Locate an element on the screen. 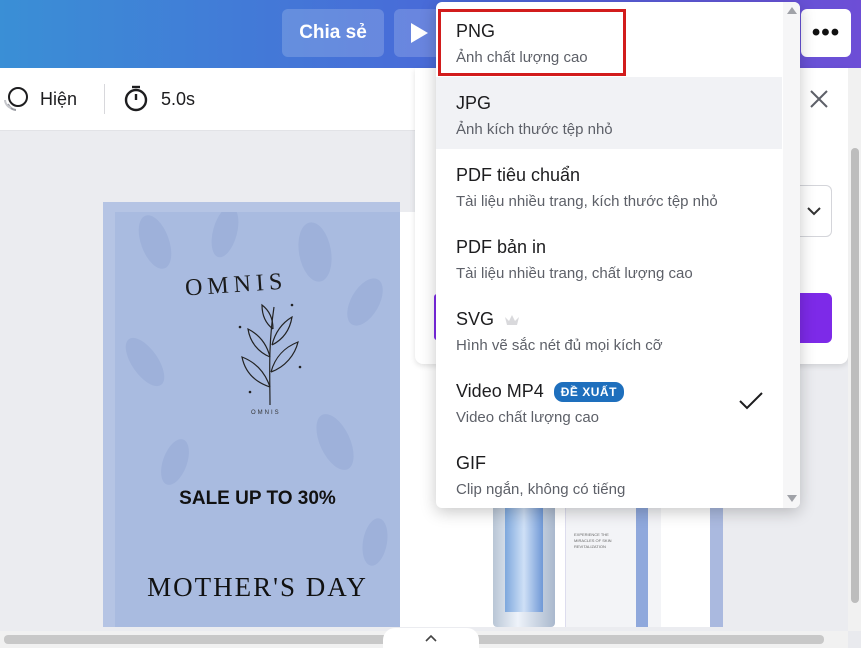 Image resolution: width=861 pixels, height=648 pixels. option-desc: Ảnh kích thước tệp nhỏ is located at coordinates (534, 129).